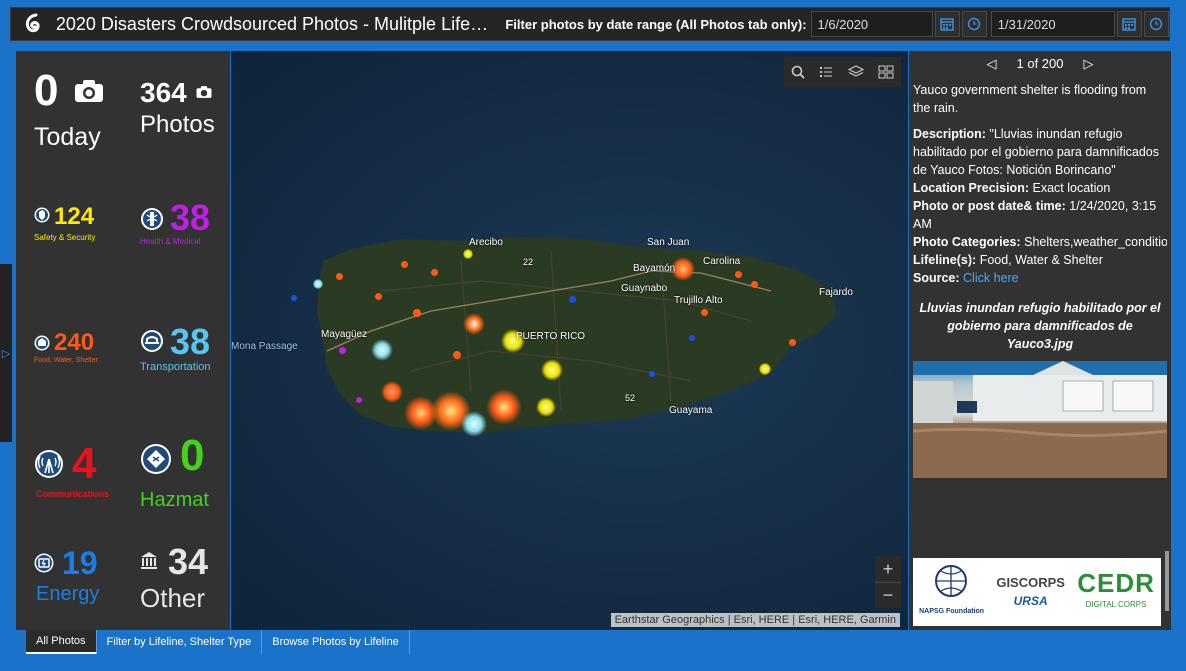  I want to click on zoom-out-button: −, so click(888, 595).